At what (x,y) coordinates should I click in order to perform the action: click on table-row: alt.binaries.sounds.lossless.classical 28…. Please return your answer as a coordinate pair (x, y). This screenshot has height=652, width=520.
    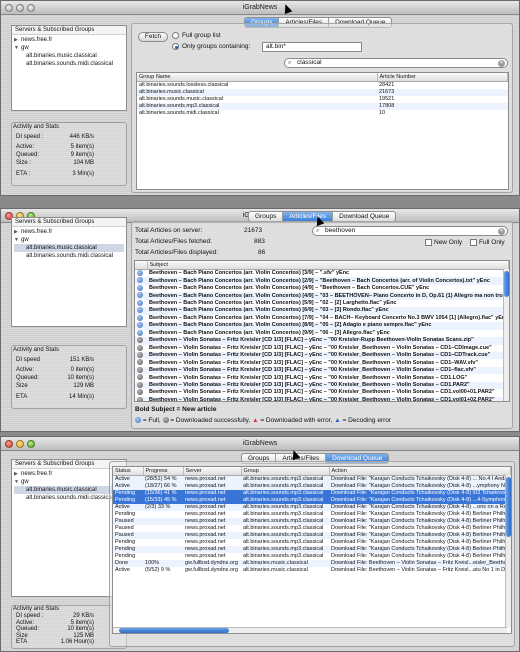
    Looking at the image, I should click on (322, 86).